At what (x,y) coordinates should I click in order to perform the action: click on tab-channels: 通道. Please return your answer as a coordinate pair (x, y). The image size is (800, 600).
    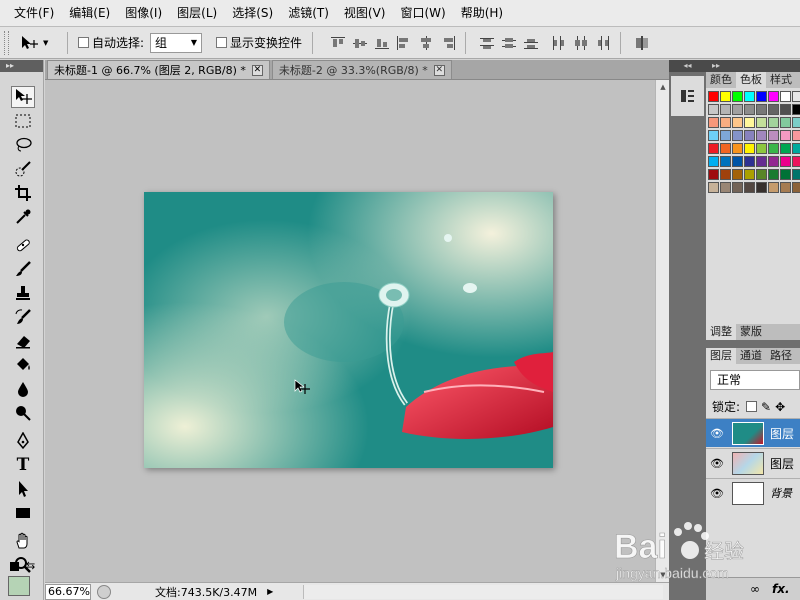
    Looking at the image, I should click on (751, 356).